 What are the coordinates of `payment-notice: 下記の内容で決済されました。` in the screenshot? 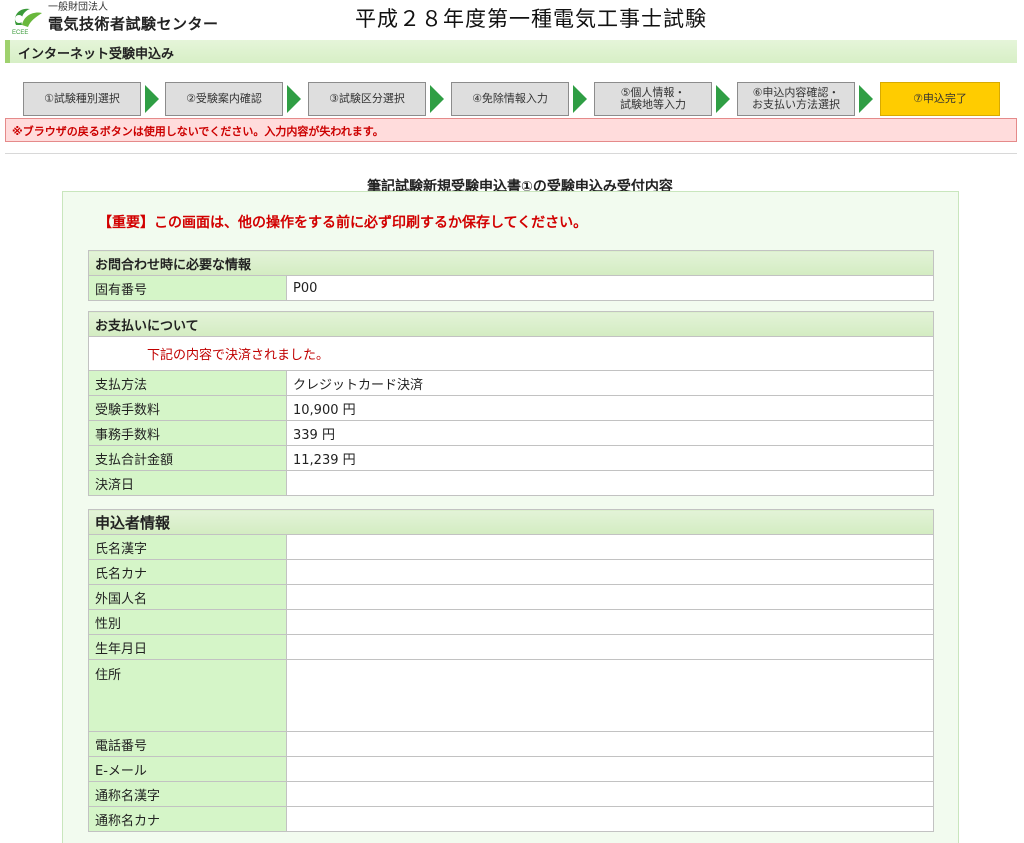 It's located at (511, 353).